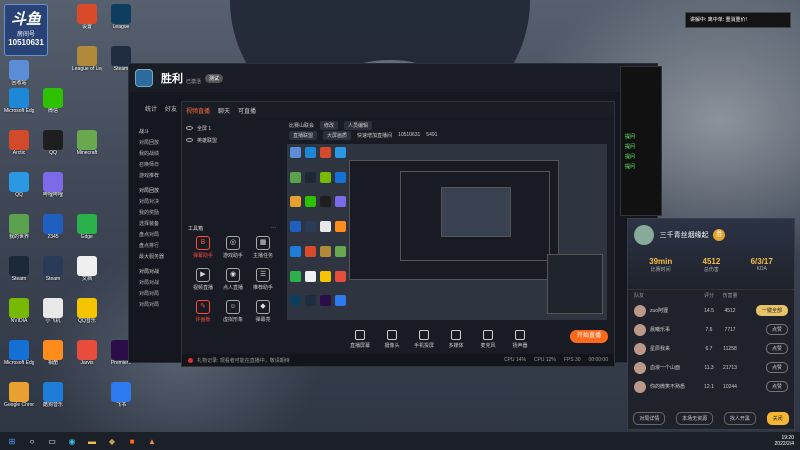 The width and height of the screenshot is (800, 450). What do you see at coordinates (589, 336) in the screenshot?
I see `start-live-button: 开始直播` at bounding box center [589, 336].